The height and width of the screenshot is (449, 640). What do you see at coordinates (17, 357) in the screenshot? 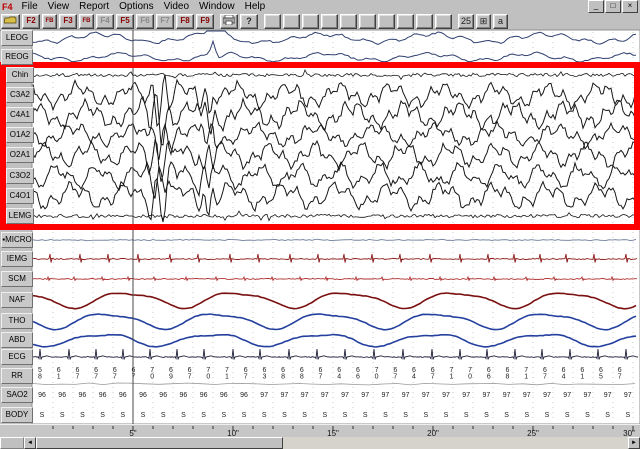
I see `channel-label-ecg: ECG` at bounding box center [17, 357].